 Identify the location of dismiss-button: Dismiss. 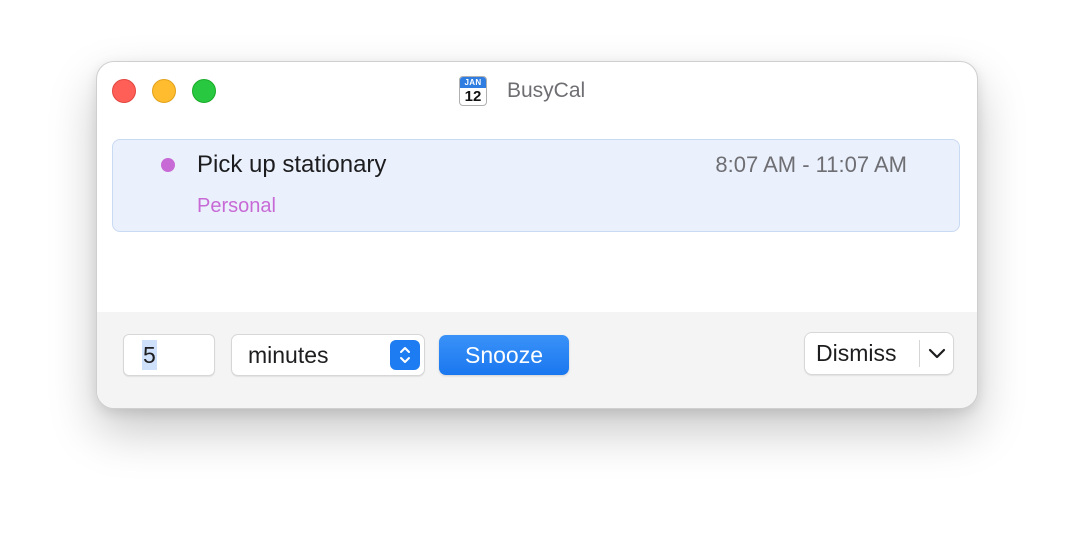
(879, 353).